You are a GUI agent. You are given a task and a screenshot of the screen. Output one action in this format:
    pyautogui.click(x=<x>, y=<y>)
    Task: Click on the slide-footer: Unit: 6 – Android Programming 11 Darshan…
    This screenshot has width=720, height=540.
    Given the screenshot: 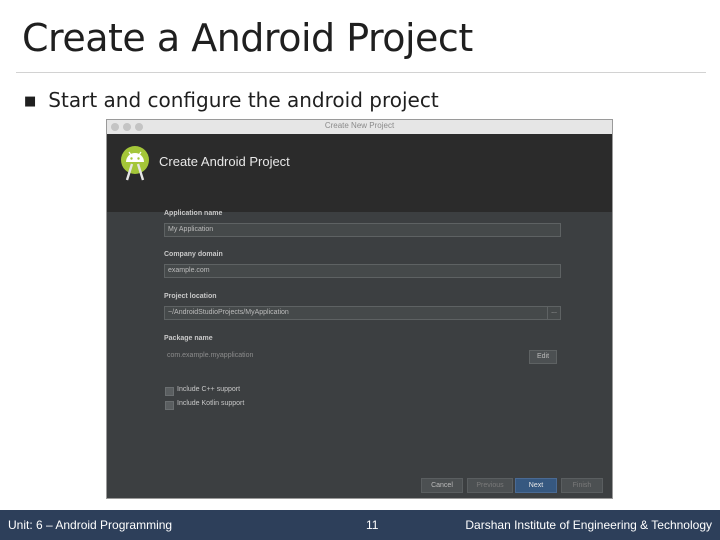 What is the action you would take?
    pyautogui.click(x=360, y=525)
    